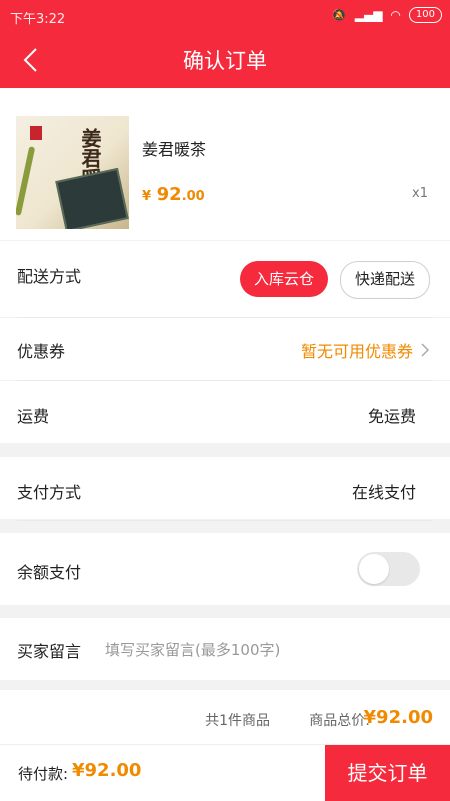 This screenshot has width=450, height=801. What do you see at coordinates (43, 774) in the screenshot?
I see `amount-due-label: 待付款:` at bounding box center [43, 774].